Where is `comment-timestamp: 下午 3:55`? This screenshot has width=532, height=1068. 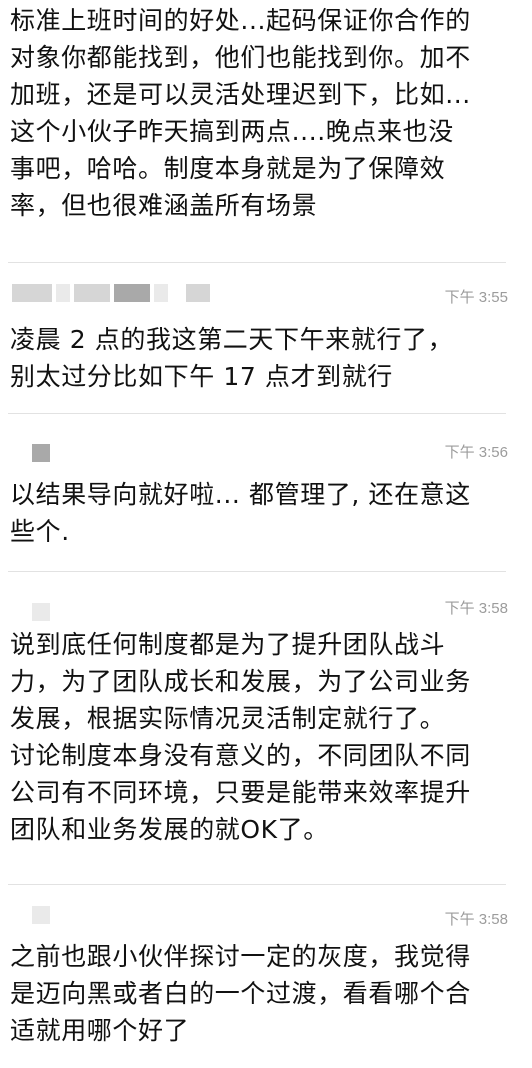
comment-timestamp: 下午 3:55 is located at coordinates (476, 297).